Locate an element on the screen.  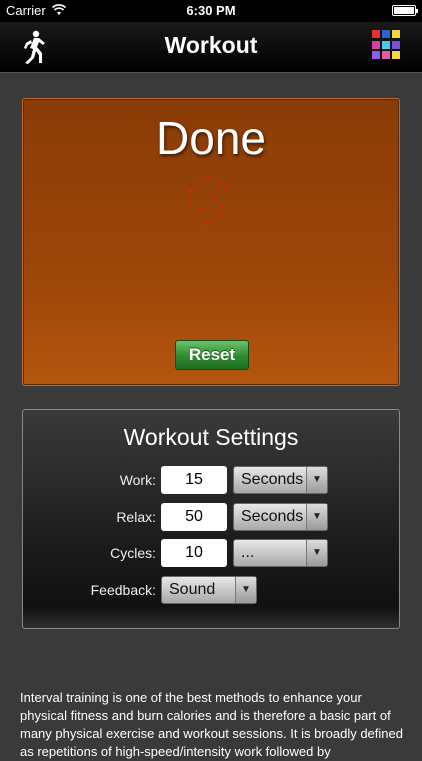
feedback-label: Feedback: is located at coordinates (123, 590).